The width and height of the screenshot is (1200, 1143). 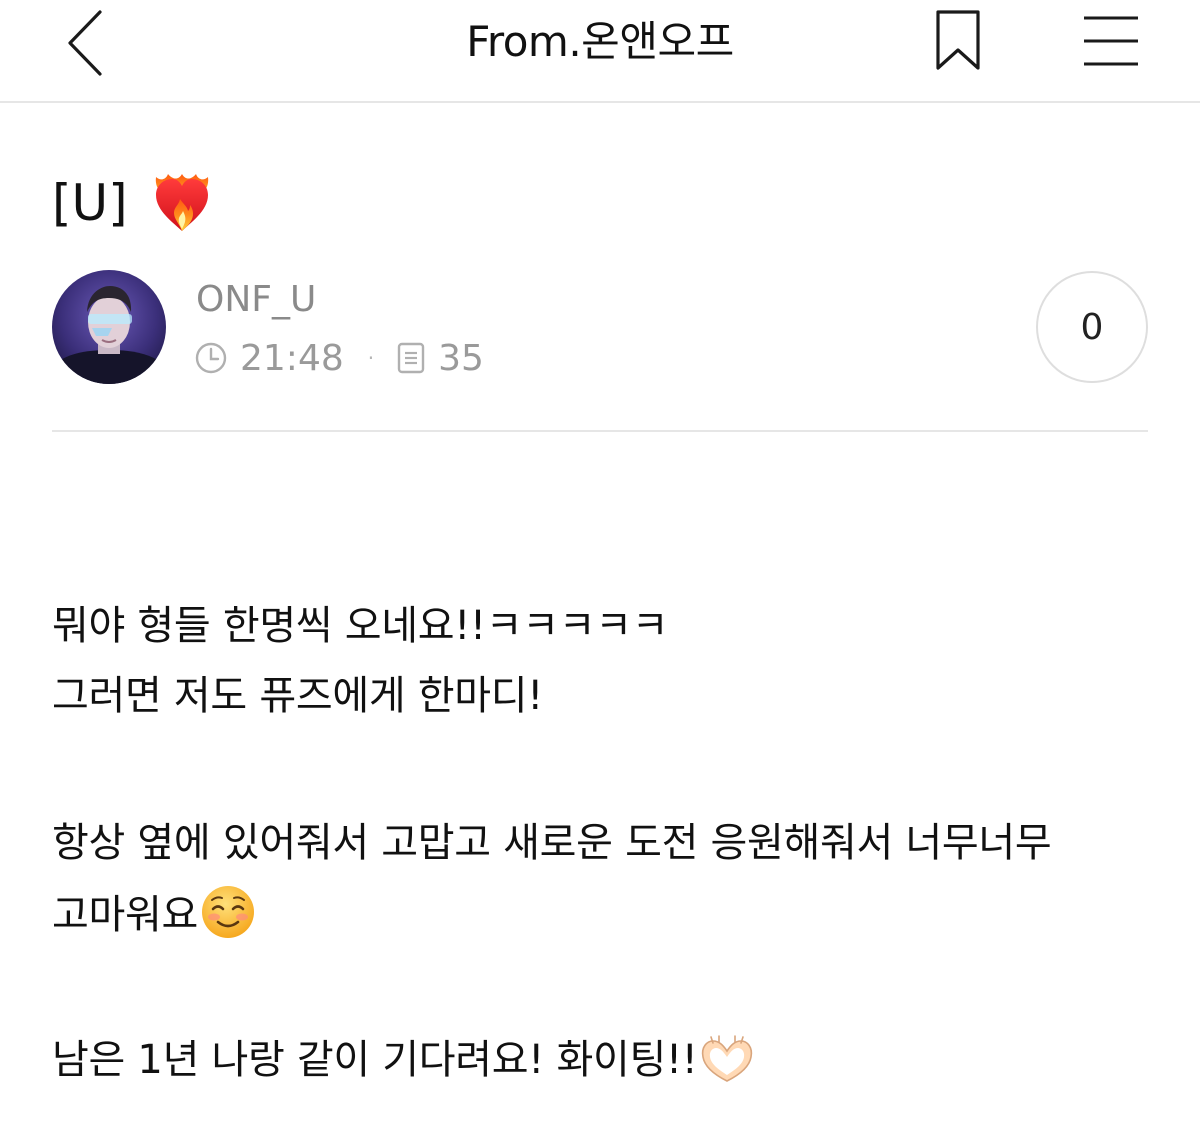 I want to click on post-time: 21:48, so click(x=292, y=358).